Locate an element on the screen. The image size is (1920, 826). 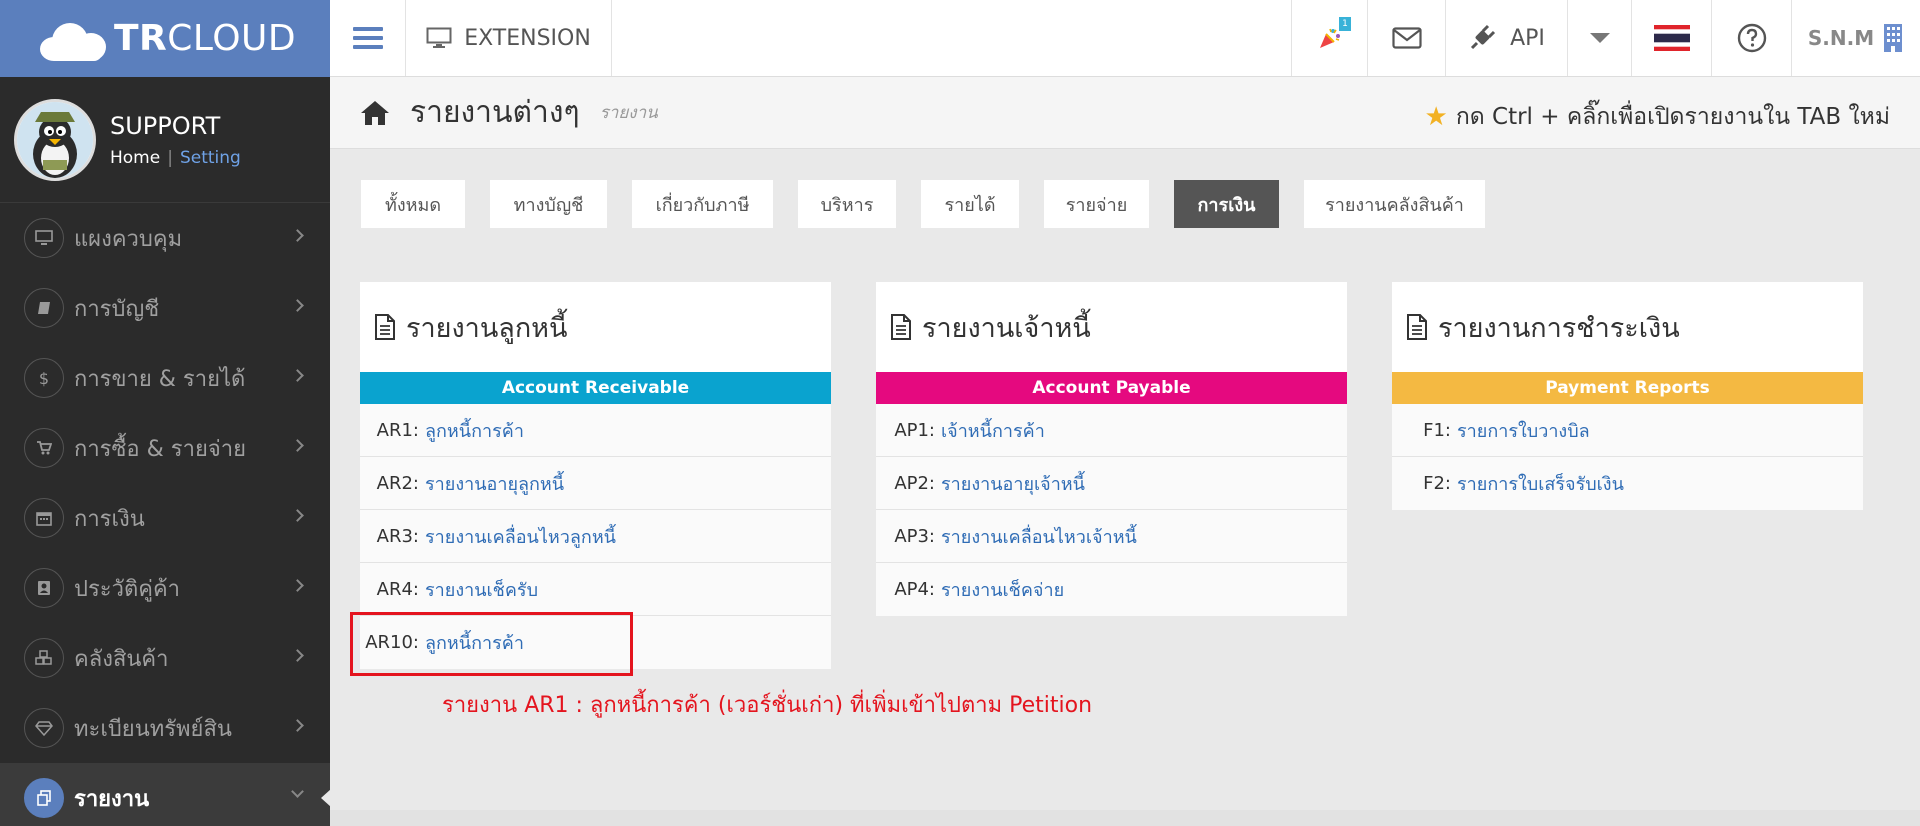
home-link: Home is located at coordinates (135, 158).